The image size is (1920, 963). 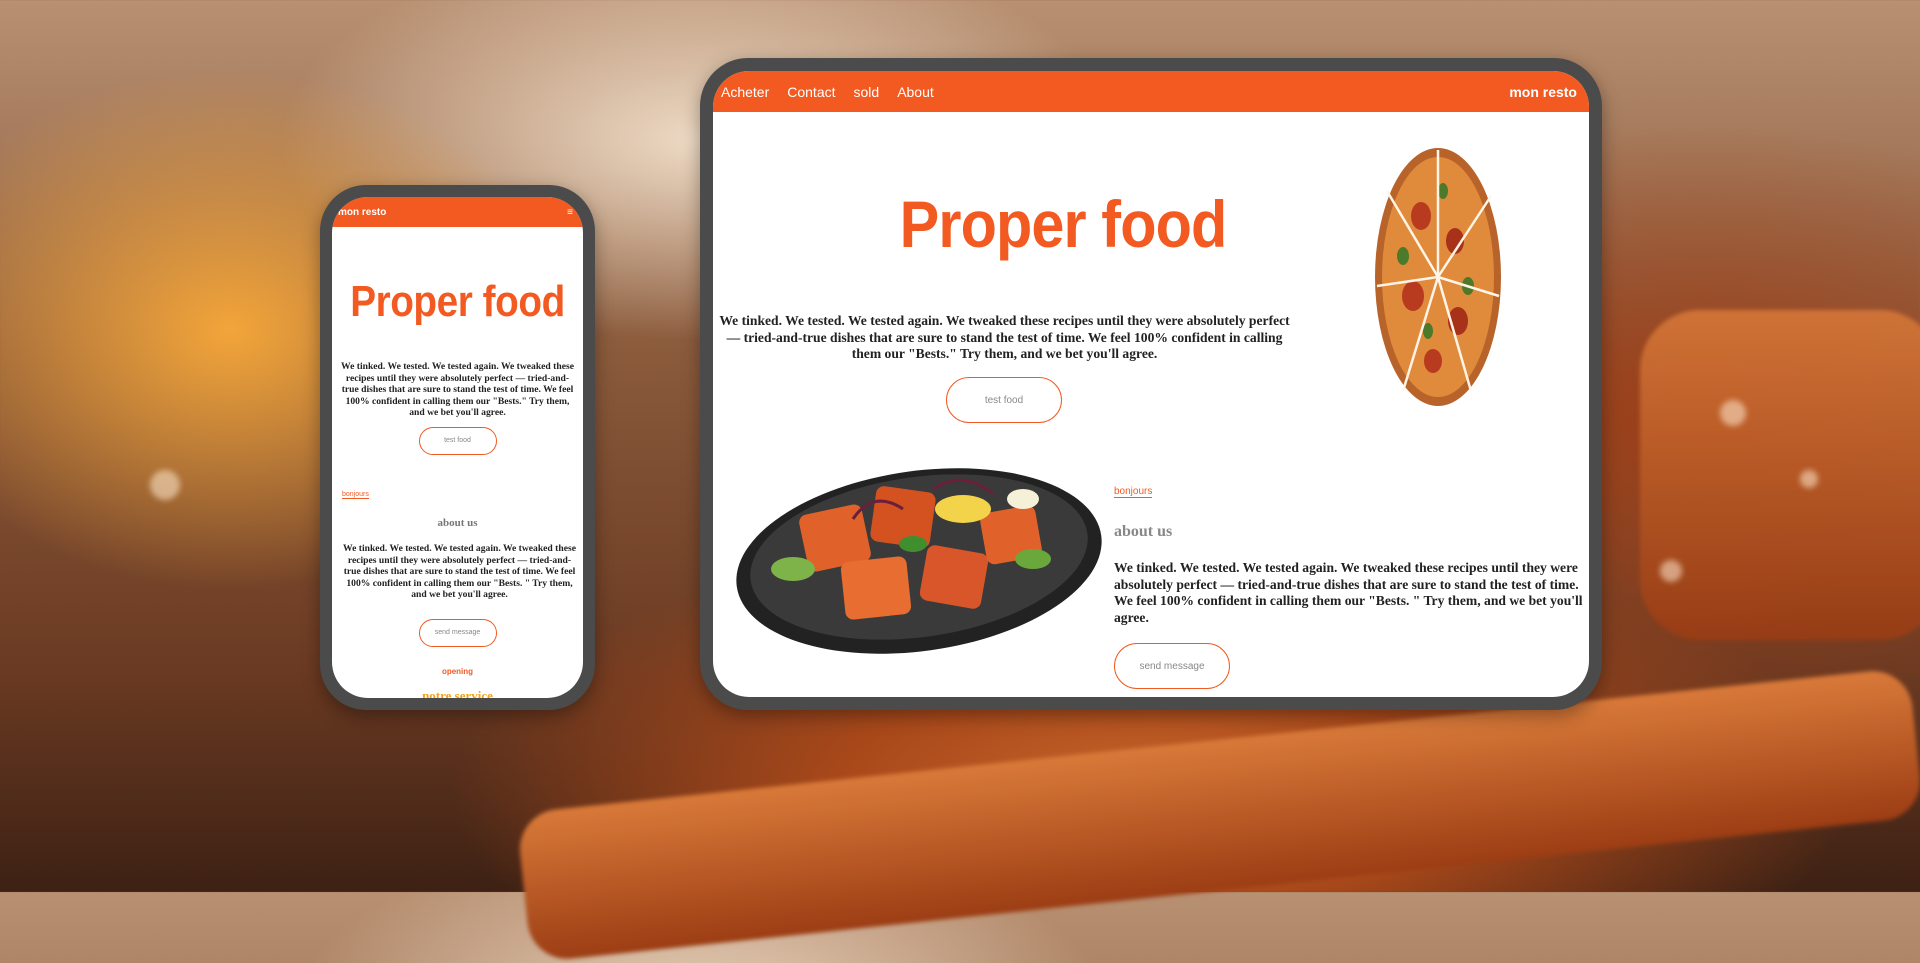 What do you see at coordinates (362, 212) in the screenshot?
I see `phone-brand: mon resto` at bounding box center [362, 212].